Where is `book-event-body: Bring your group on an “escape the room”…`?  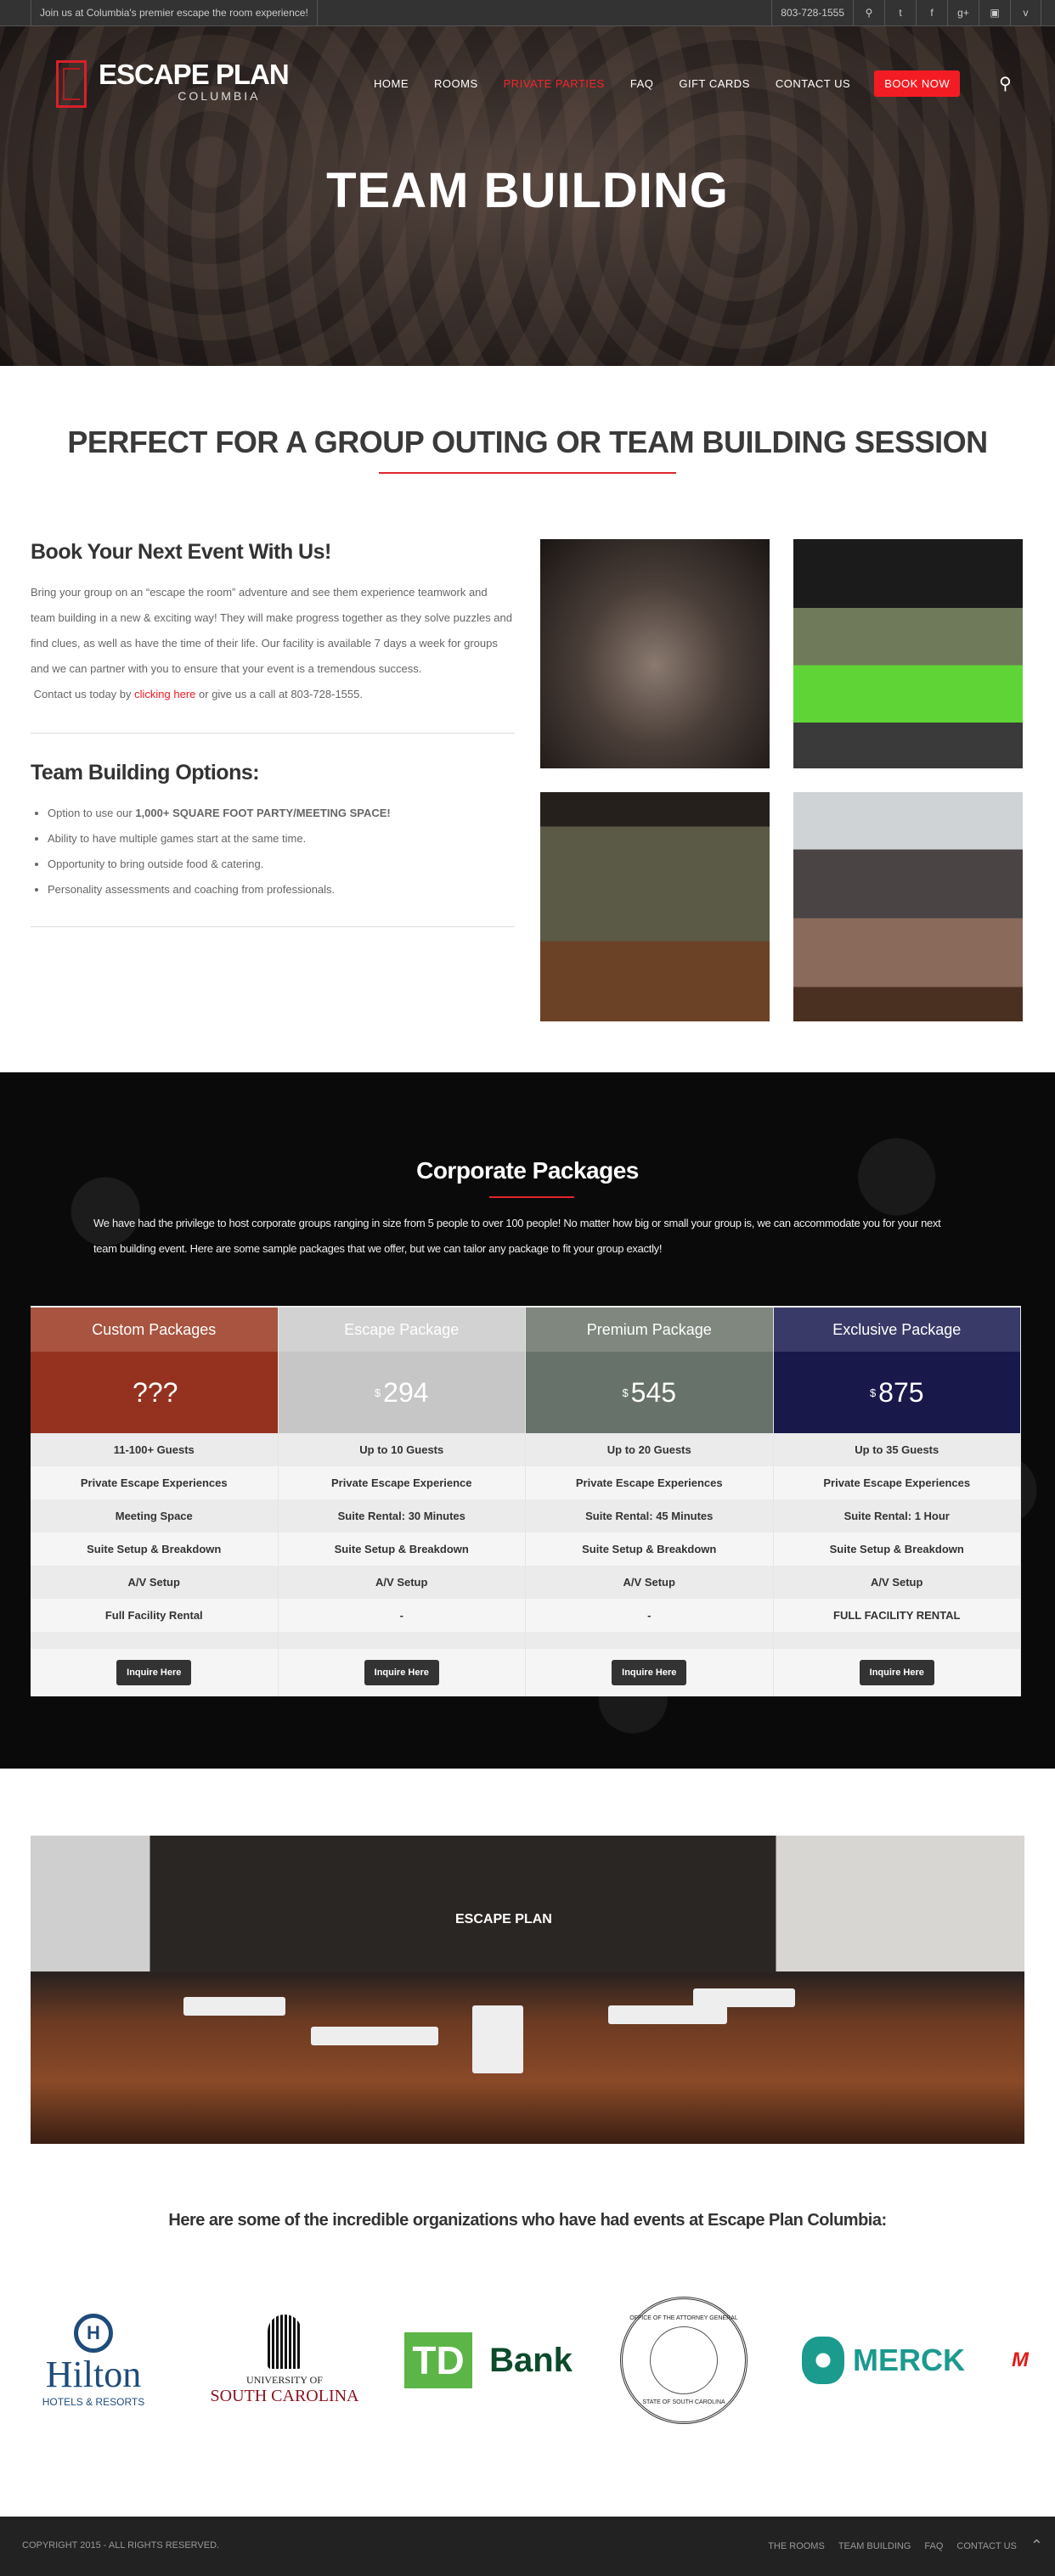 book-event-body: Bring your group on an “escape the room”… is located at coordinates (271, 643).